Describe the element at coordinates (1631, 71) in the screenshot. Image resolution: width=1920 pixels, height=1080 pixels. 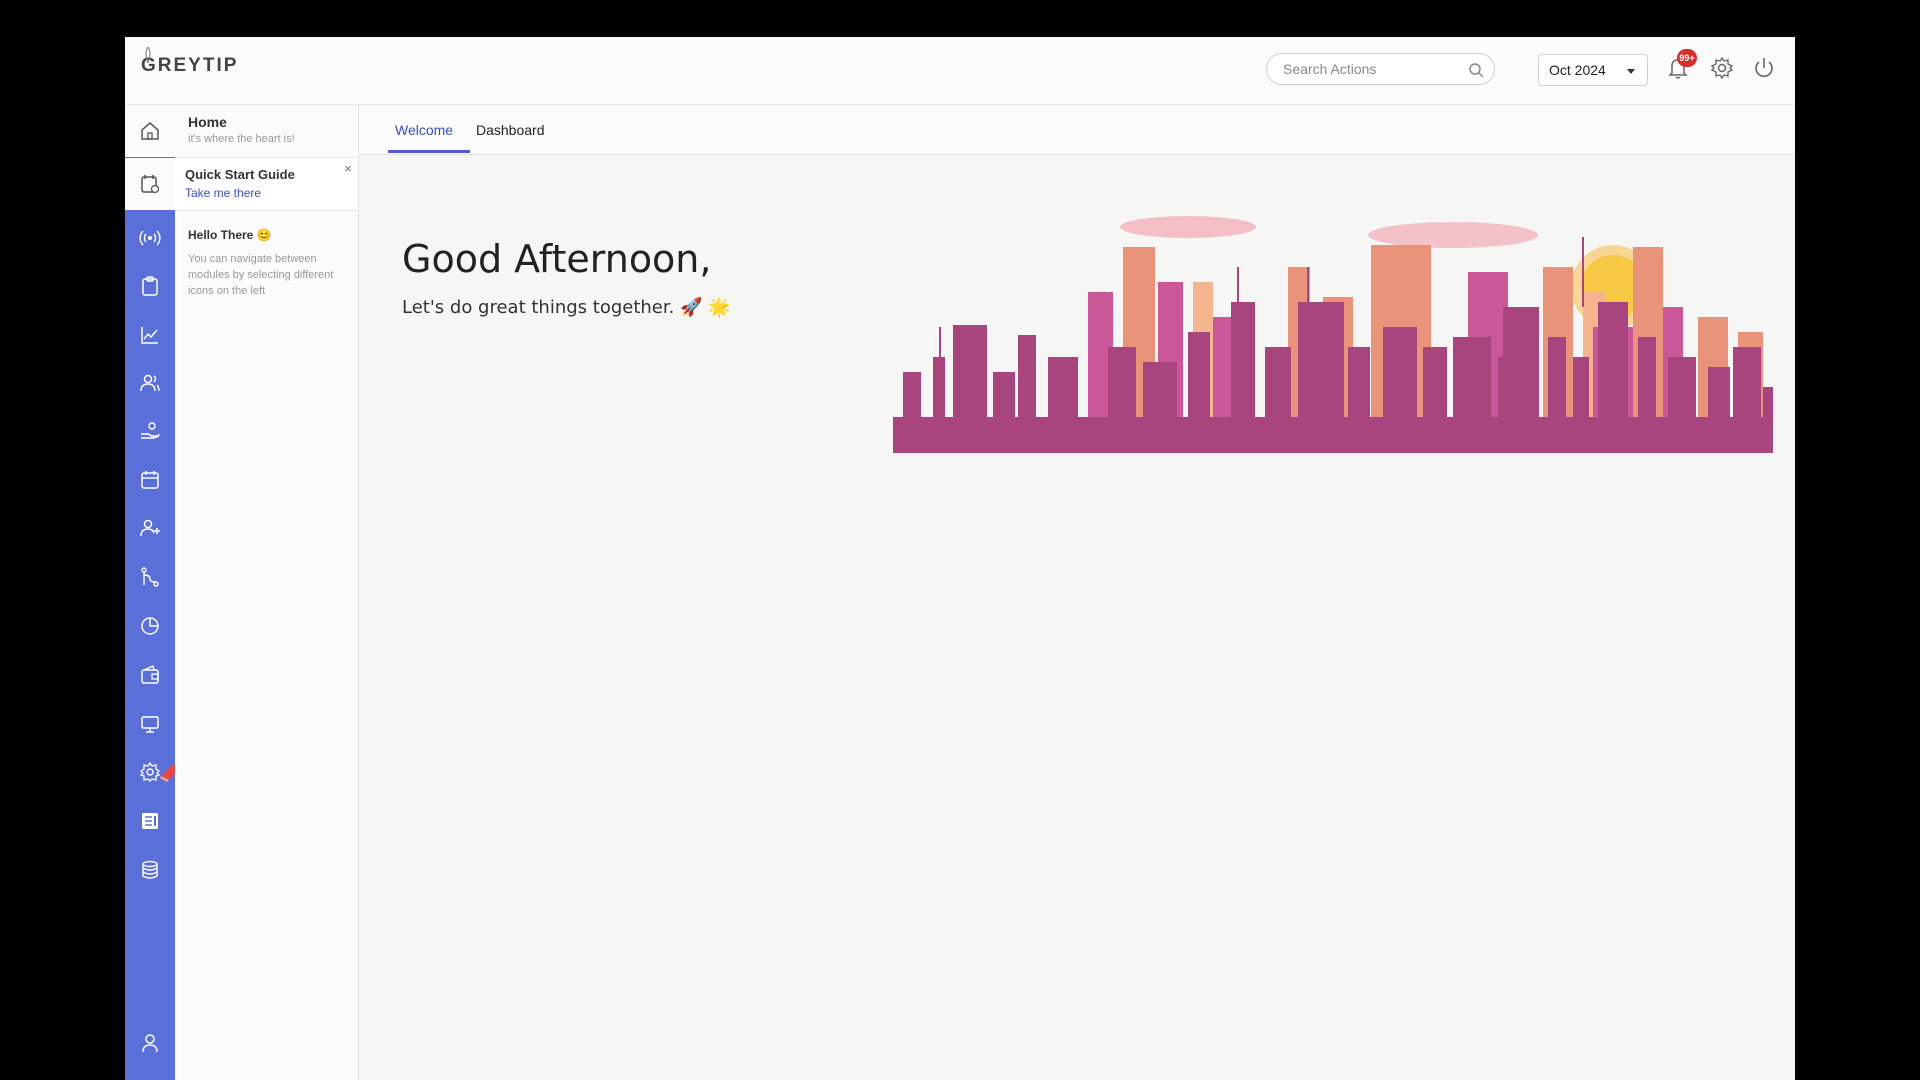
I see `caret-down-icon` at that location.